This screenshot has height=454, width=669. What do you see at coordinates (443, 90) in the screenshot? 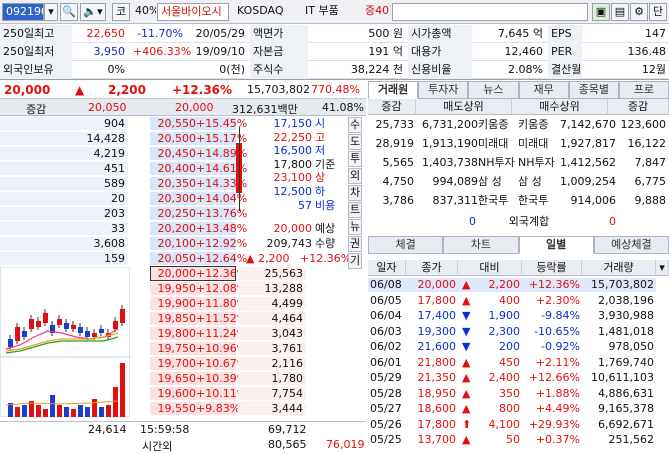
I see `broker-tab: 투자자` at bounding box center [443, 90].